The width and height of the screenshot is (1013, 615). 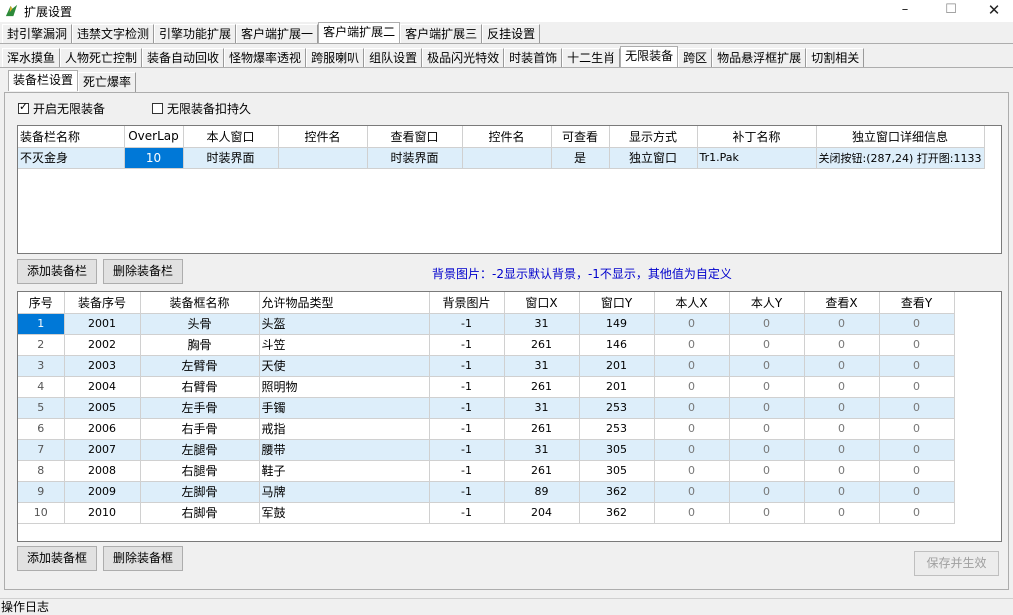 What do you see at coordinates (542, 366) in the screenshot?
I see `table-cell: 31` at bounding box center [542, 366].